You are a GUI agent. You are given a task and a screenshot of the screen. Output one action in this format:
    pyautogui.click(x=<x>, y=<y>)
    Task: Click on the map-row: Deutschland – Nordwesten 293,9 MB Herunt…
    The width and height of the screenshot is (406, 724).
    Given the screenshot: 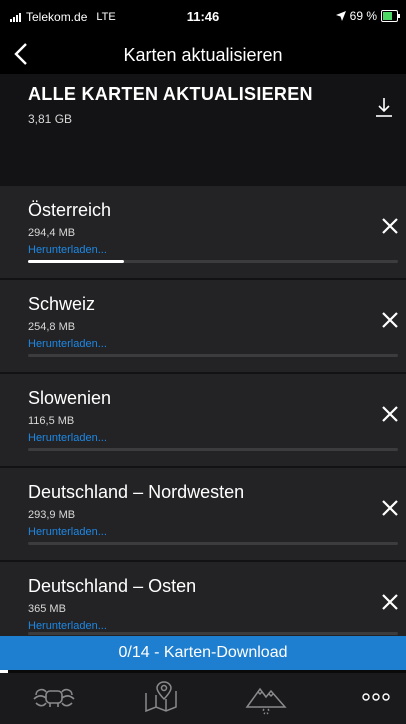 What is the action you would take?
    pyautogui.click(x=203, y=514)
    